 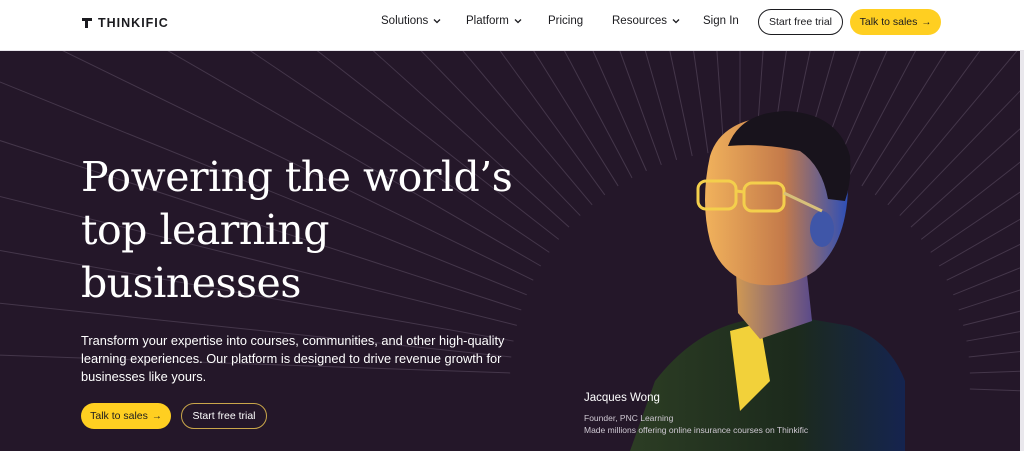 What do you see at coordinates (629, 418) in the screenshot?
I see `testimonial-title: Founder, PNC Learning` at bounding box center [629, 418].